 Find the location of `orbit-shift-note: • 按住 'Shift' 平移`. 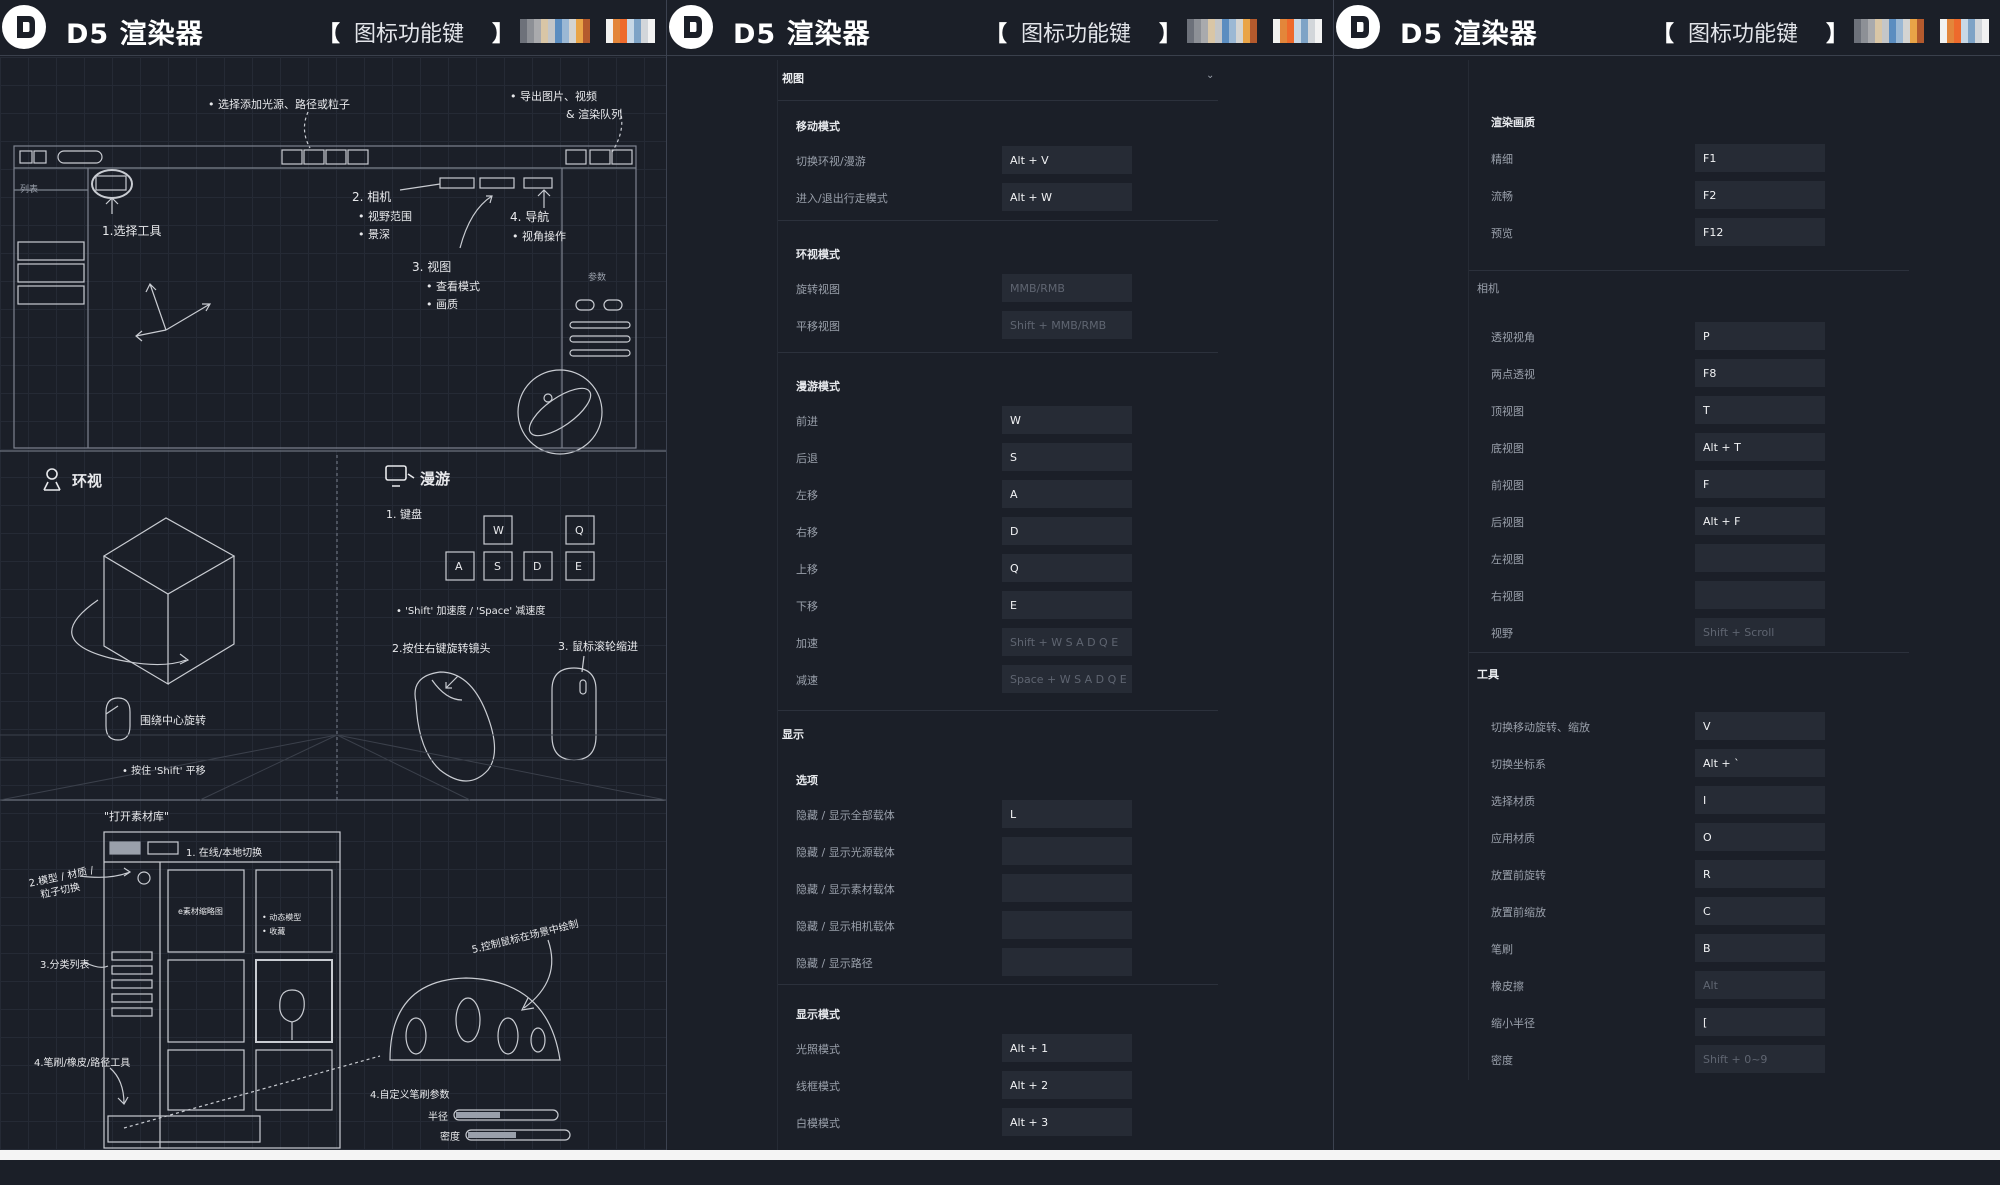

orbit-shift-note: • 按住 'Shift' 平移 is located at coordinates (164, 771).